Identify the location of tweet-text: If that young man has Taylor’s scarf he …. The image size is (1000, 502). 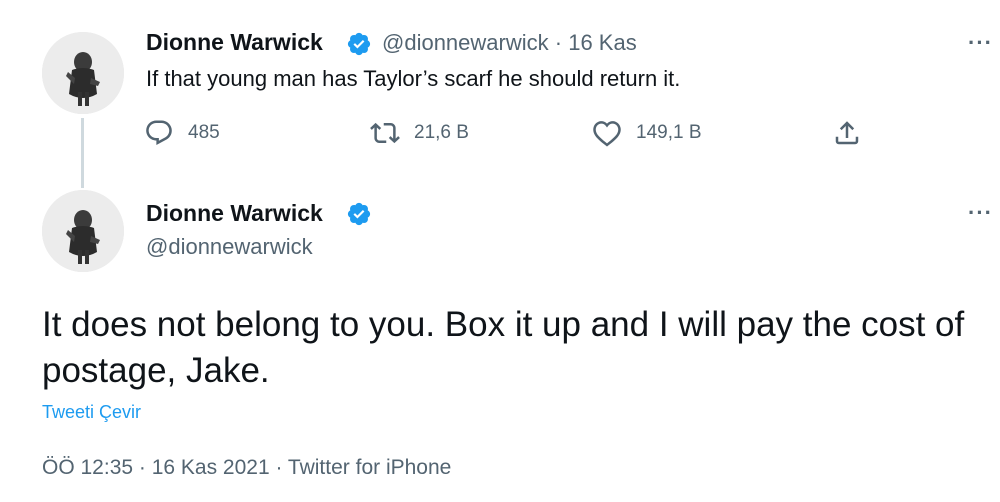
(413, 78).